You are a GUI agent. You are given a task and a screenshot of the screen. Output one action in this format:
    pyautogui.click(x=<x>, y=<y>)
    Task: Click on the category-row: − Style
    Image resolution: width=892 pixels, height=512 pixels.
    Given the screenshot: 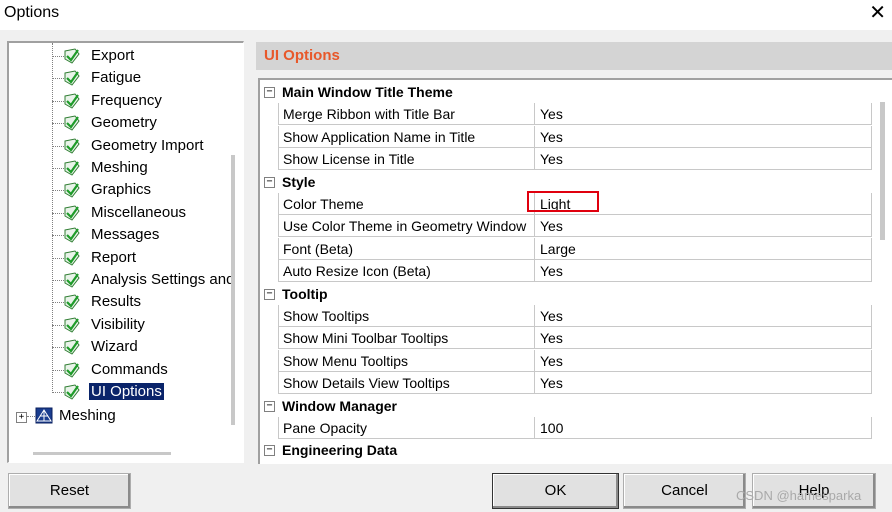 What is the action you would take?
    pyautogui.click(x=566, y=182)
    